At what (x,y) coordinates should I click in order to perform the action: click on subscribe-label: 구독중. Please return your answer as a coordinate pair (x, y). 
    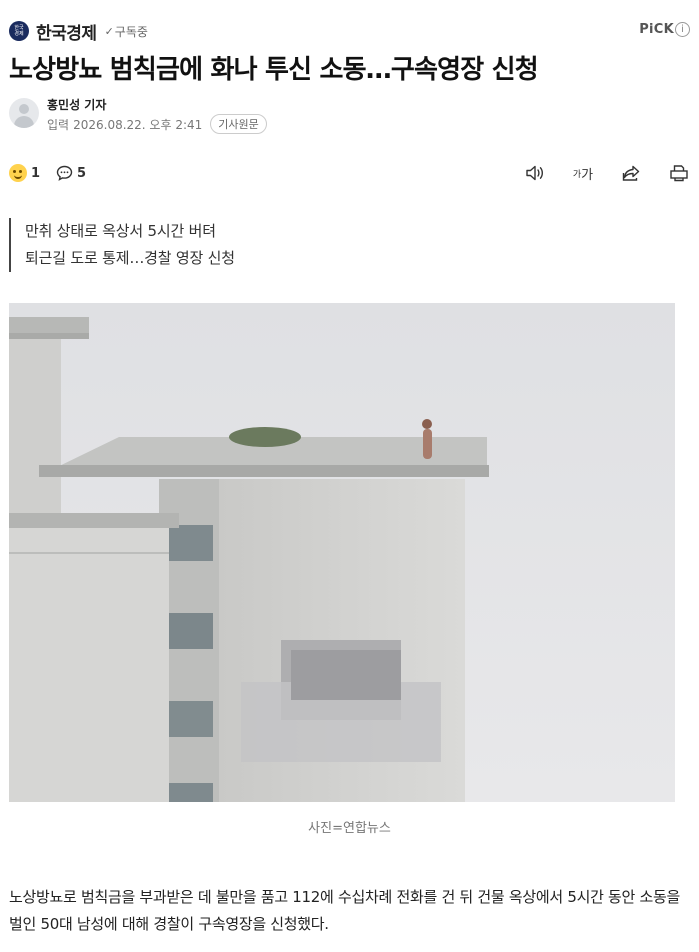
    Looking at the image, I should click on (131, 31).